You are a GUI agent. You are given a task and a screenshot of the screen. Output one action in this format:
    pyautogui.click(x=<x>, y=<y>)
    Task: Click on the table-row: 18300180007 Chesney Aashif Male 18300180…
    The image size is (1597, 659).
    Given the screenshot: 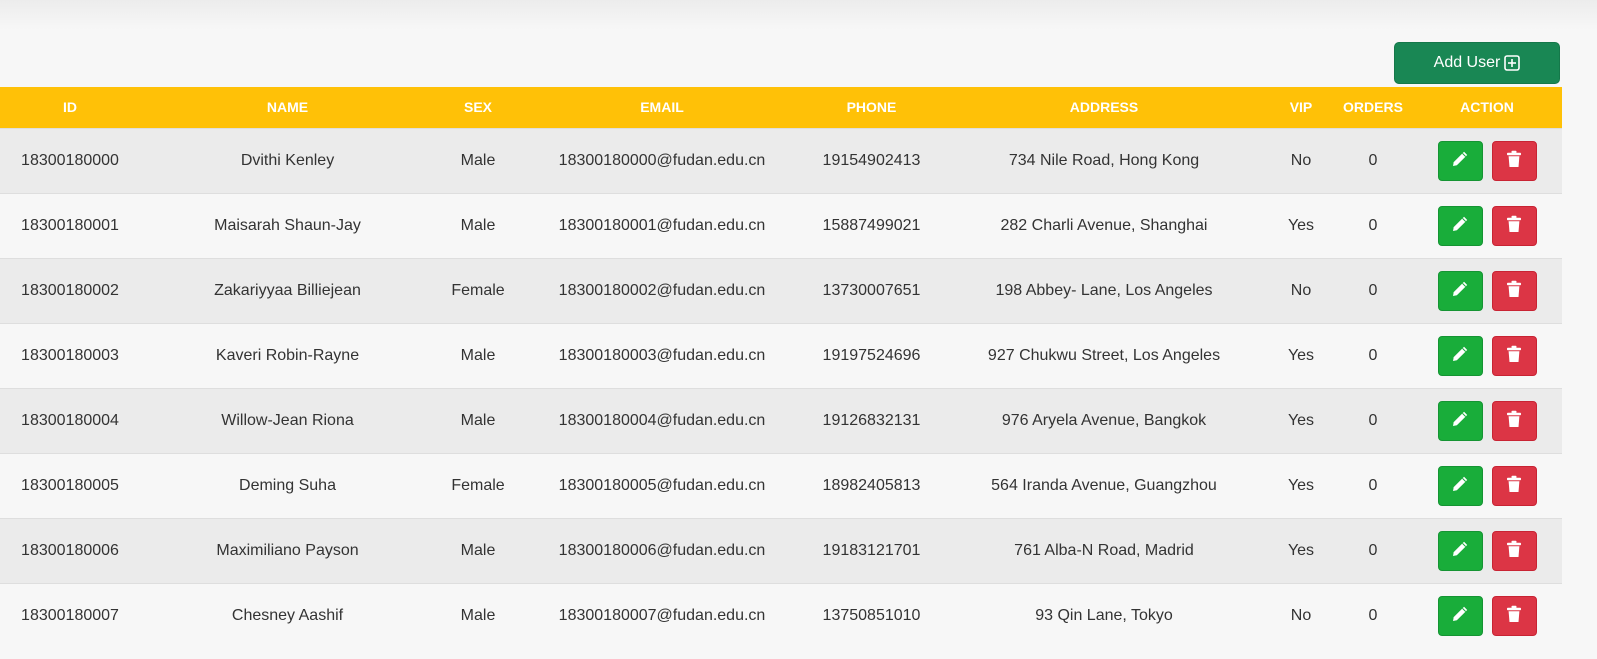 What is the action you would take?
    pyautogui.click(x=781, y=615)
    